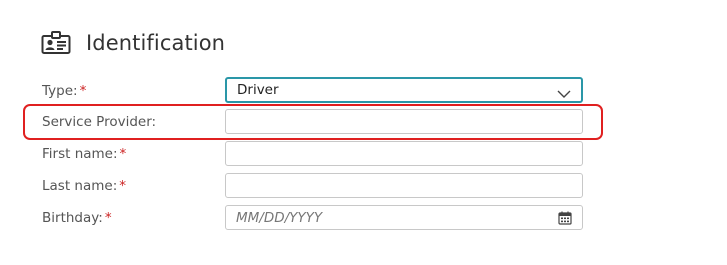  What do you see at coordinates (564, 92) in the screenshot?
I see `chevron-down-icon` at bounding box center [564, 92].